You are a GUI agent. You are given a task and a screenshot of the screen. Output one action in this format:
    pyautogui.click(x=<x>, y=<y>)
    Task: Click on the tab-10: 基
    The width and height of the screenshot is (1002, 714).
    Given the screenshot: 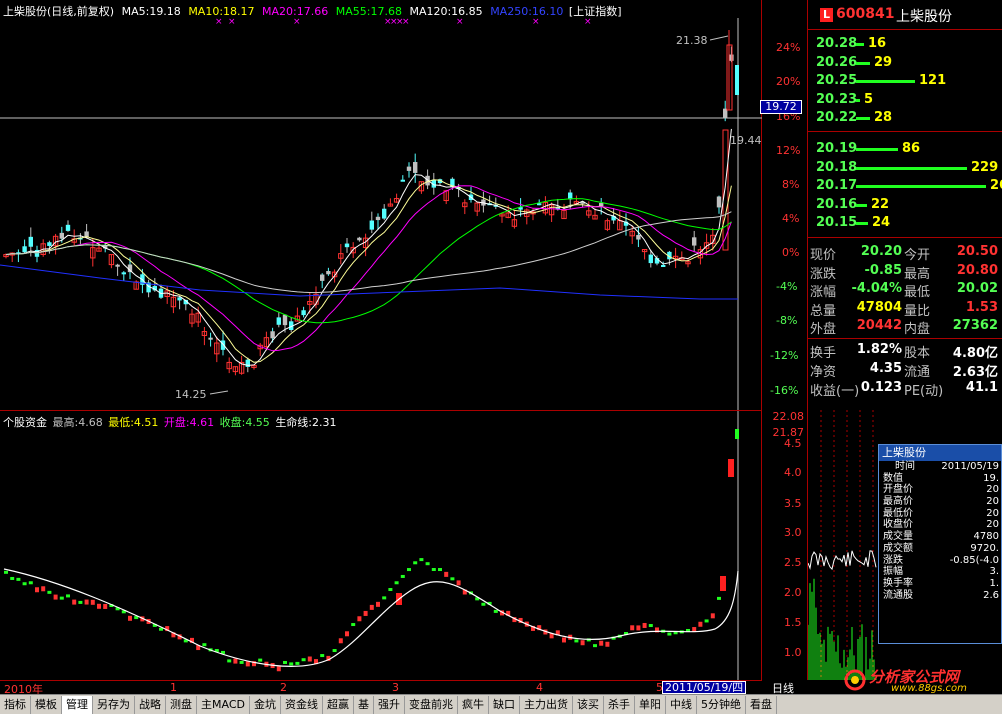 What is the action you would take?
    pyautogui.click(x=364, y=704)
    